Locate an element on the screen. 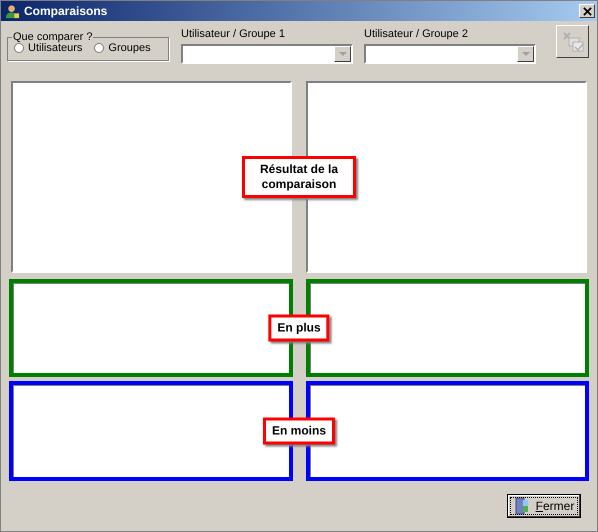 The image size is (598, 532). close-button: Fermer is located at coordinates (544, 506).